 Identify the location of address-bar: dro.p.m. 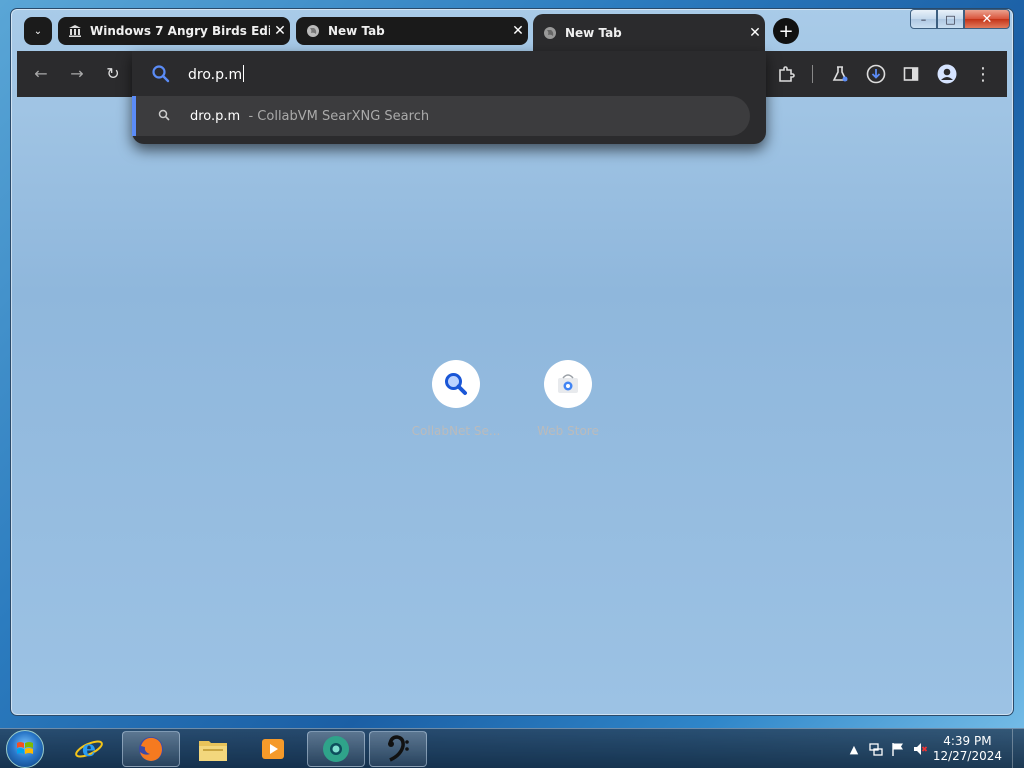
(449, 74).